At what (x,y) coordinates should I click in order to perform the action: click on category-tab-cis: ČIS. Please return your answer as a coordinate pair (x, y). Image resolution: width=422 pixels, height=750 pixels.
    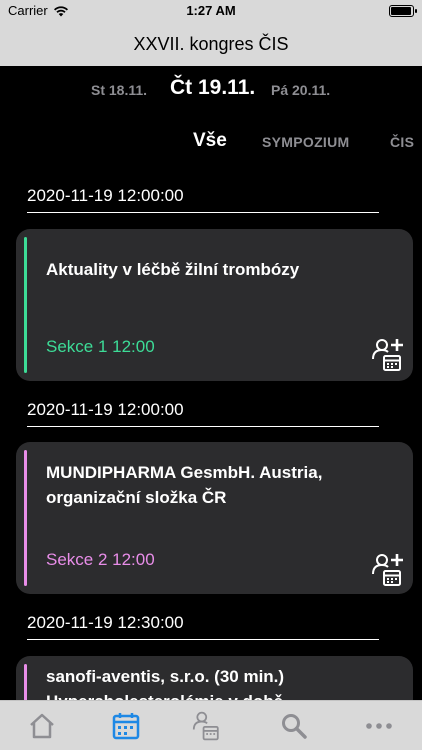
    Looking at the image, I should click on (402, 142).